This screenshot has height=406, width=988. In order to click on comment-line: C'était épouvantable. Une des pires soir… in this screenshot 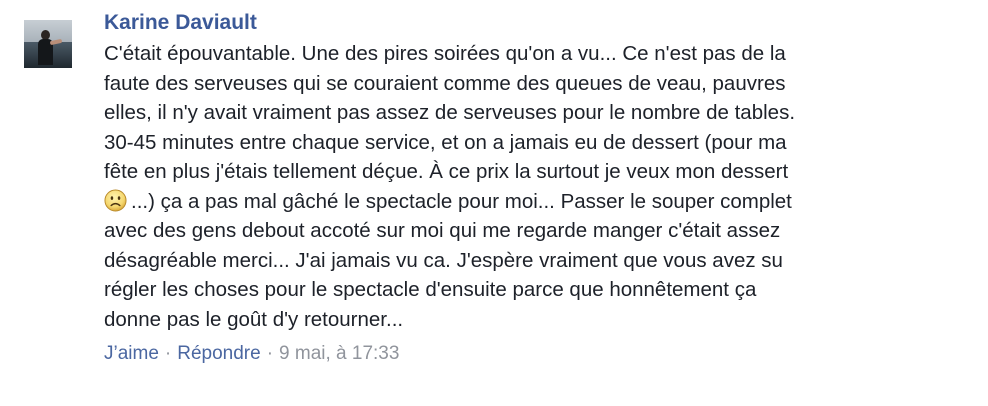, I will do `click(529, 54)`.